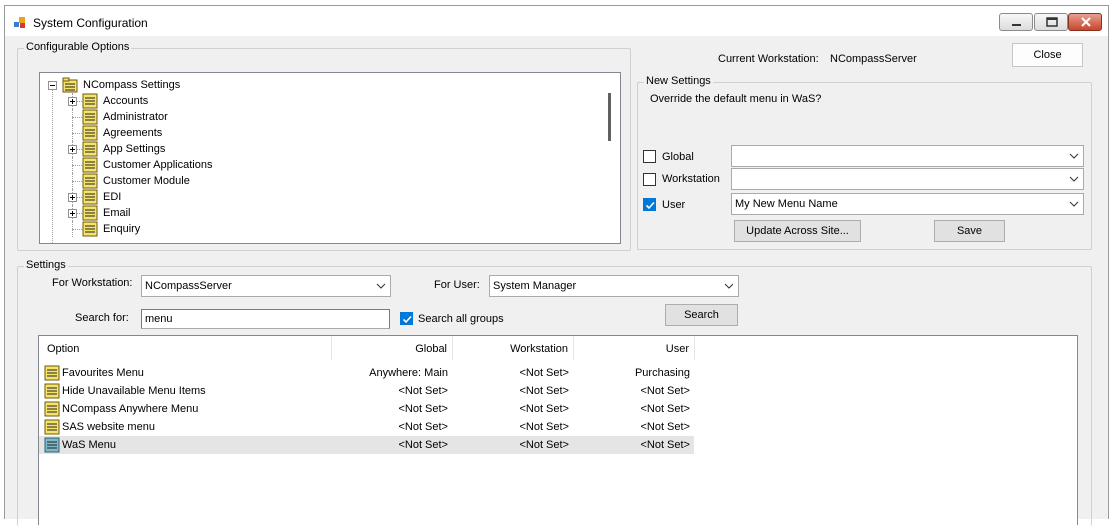  What do you see at coordinates (46, 265) in the screenshot?
I see `settings-legend: Settings` at bounding box center [46, 265].